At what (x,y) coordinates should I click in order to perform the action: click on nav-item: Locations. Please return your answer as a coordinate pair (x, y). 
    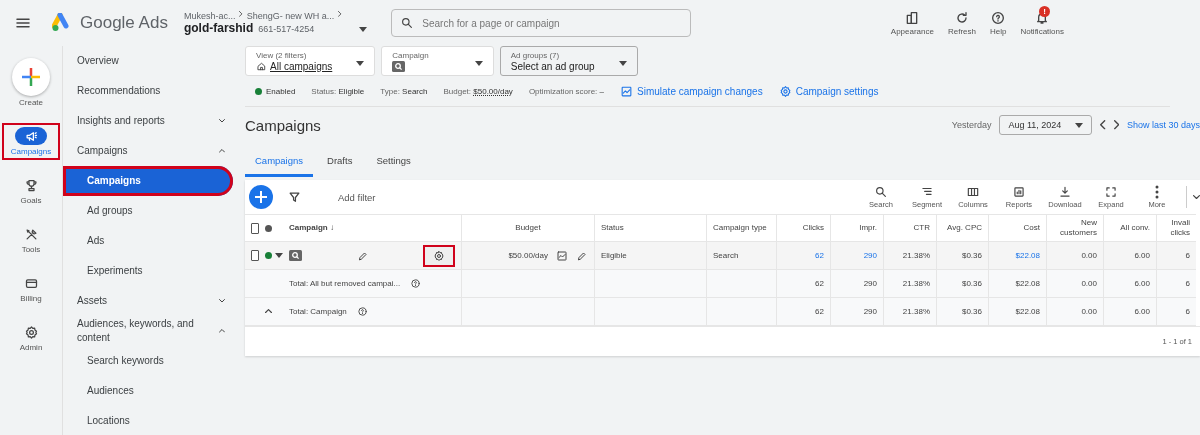
    Looking at the image, I should click on (148, 420).